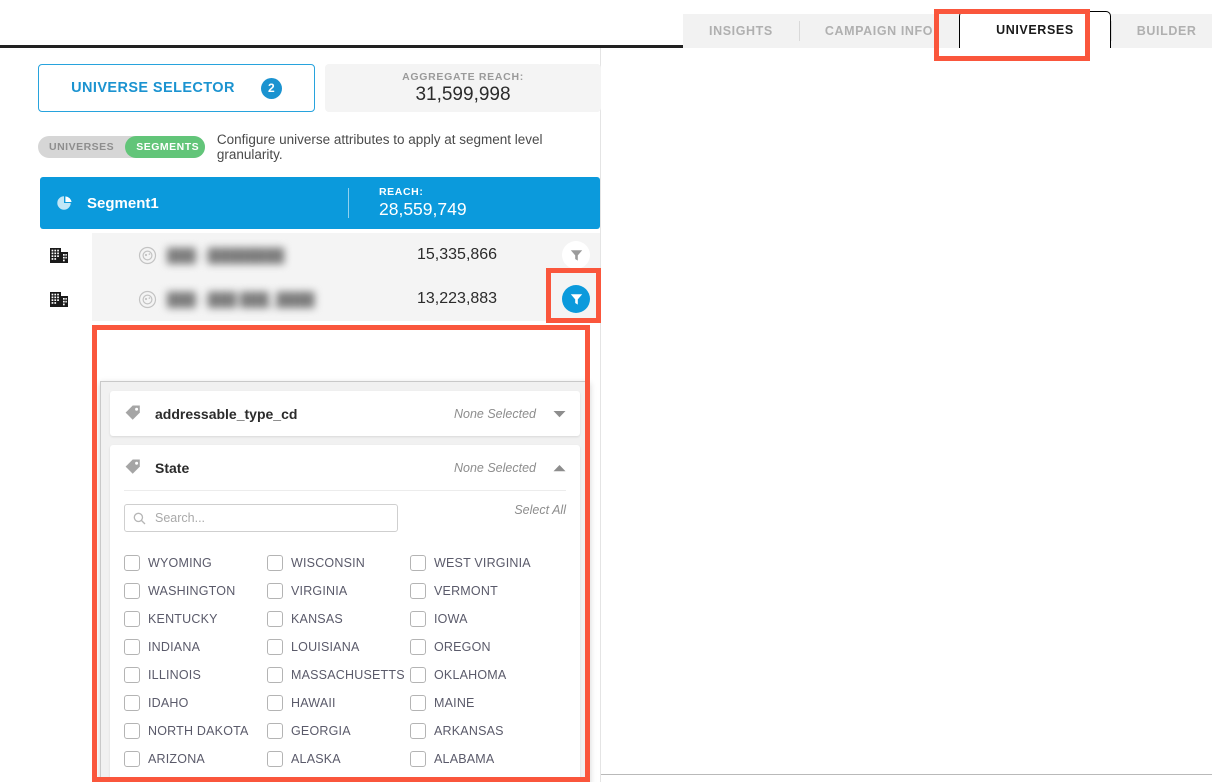 This screenshot has height=782, width=1212. I want to click on state-option: NORTH DAKOTA, so click(195, 731).